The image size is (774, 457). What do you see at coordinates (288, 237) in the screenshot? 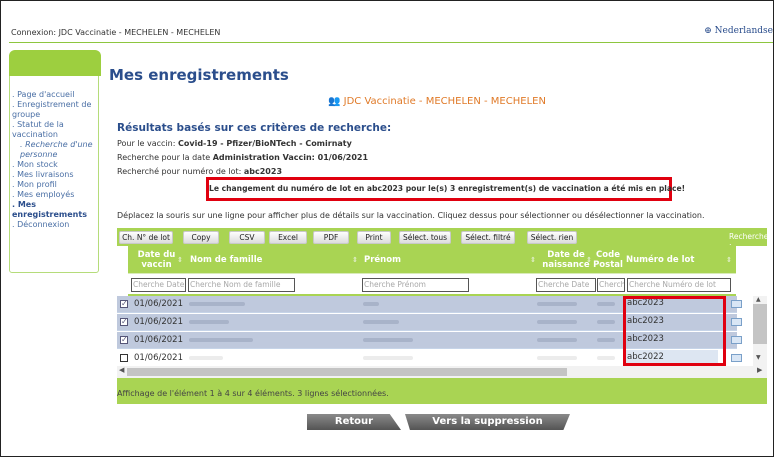
I see `excel-button: Excel` at bounding box center [288, 237].